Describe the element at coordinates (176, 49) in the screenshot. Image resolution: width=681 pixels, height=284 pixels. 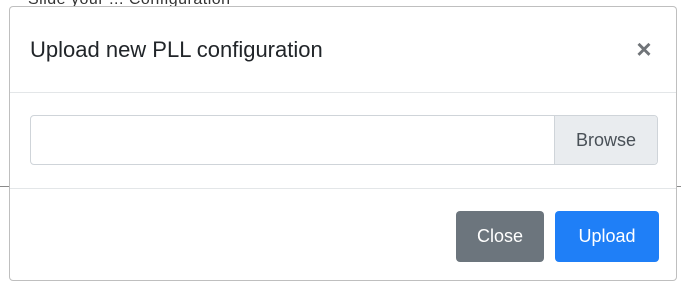
I see `modal-title: Upload new PLL configuration` at that location.